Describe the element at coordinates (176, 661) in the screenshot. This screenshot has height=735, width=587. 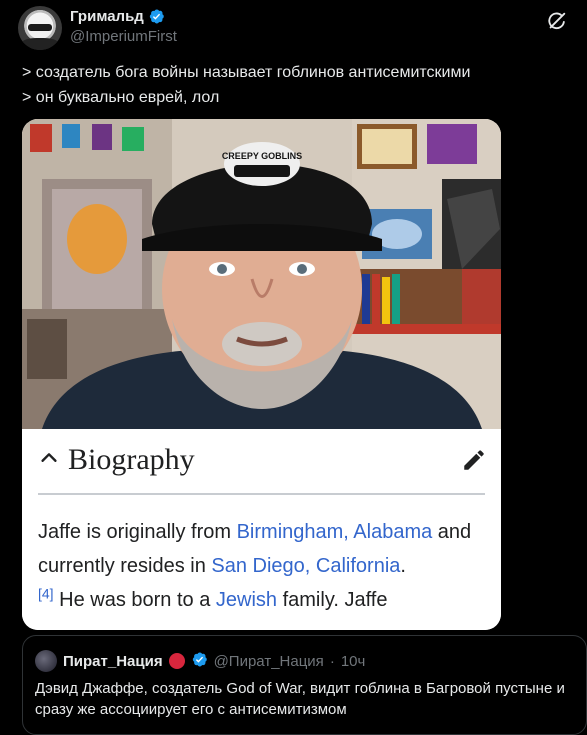
I see `red-circle-emoji-icon` at that location.